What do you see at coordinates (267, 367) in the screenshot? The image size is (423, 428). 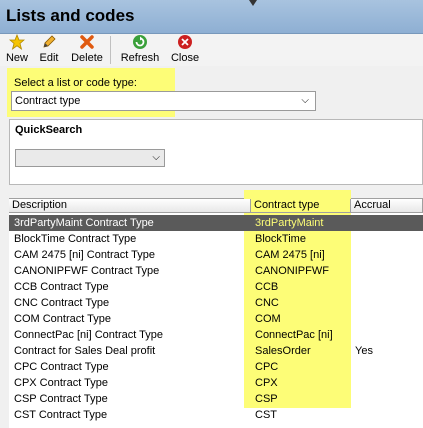 I see `cell-contract-type: CPC` at bounding box center [267, 367].